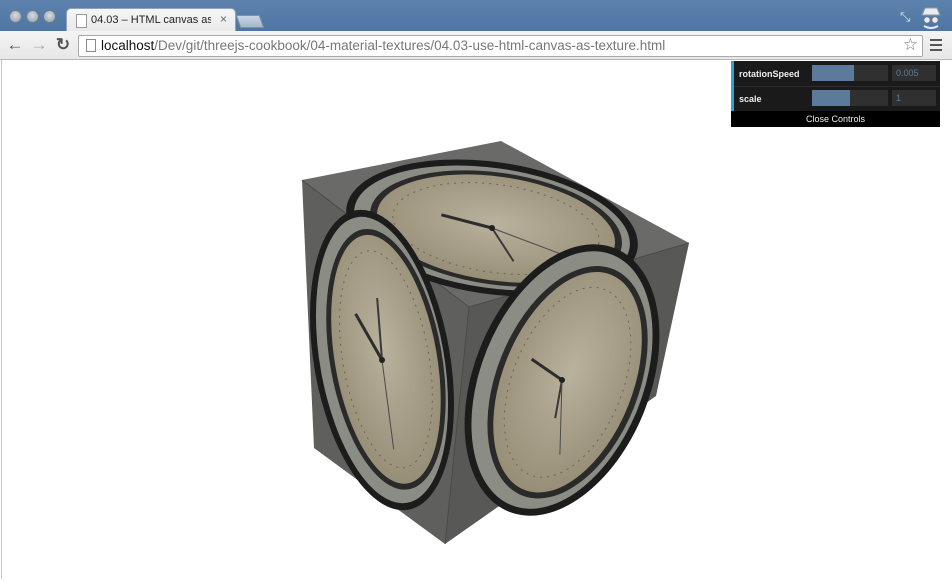 The height and width of the screenshot is (581, 952). What do you see at coordinates (931, 18) in the screenshot?
I see `incognito-icon` at bounding box center [931, 18].